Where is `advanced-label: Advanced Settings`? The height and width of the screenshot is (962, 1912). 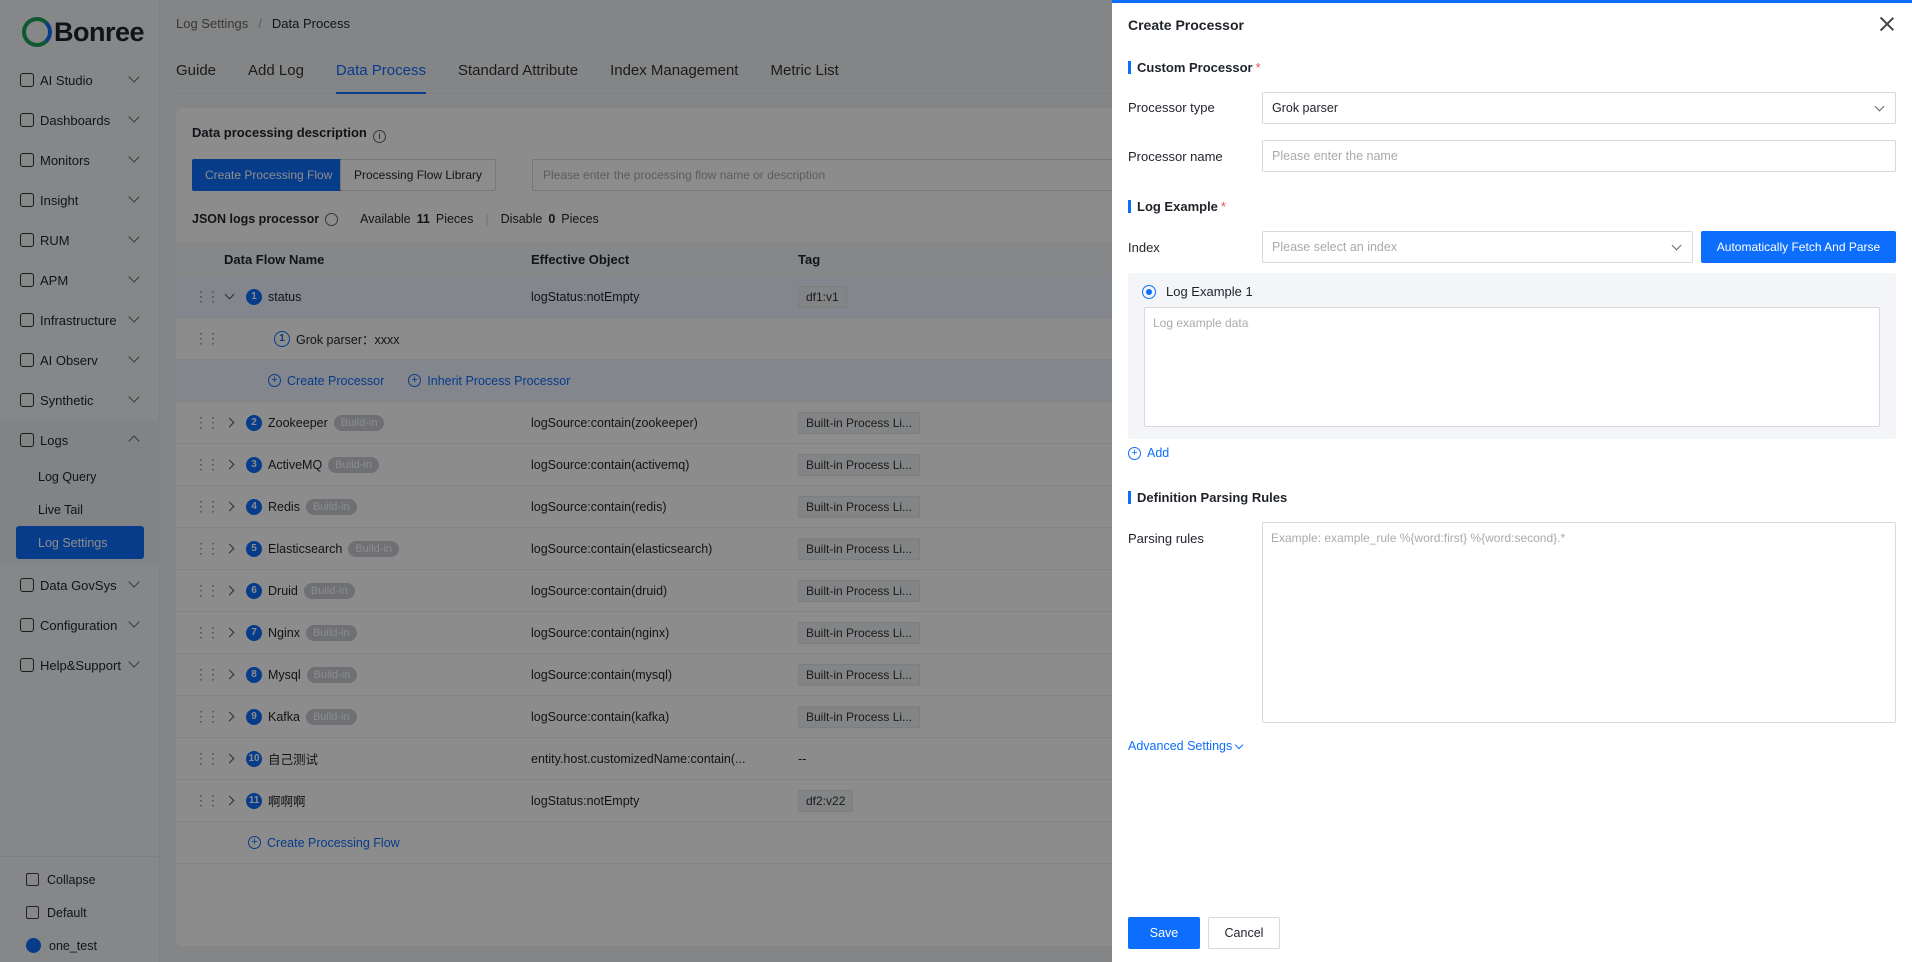
advanced-label: Advanced Settings is located at coordinates (1180, 746).